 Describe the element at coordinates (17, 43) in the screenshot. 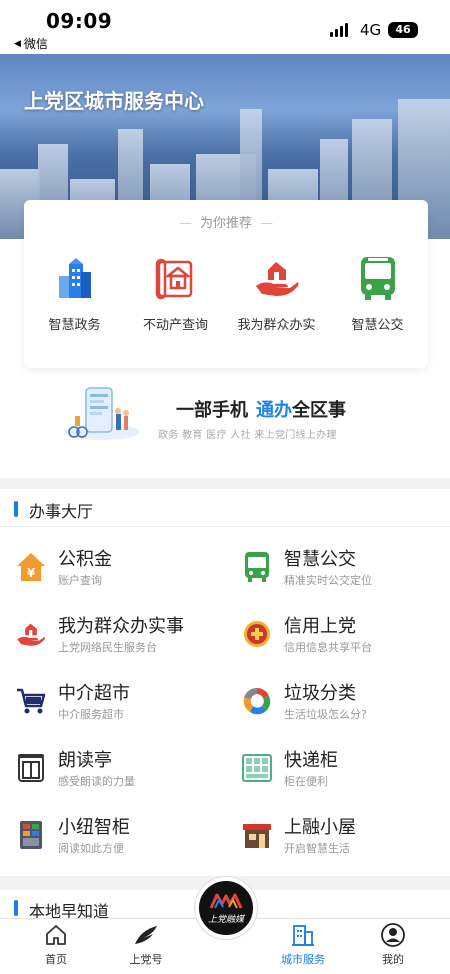

I see `back-triangle-icon: ◀` at that location.